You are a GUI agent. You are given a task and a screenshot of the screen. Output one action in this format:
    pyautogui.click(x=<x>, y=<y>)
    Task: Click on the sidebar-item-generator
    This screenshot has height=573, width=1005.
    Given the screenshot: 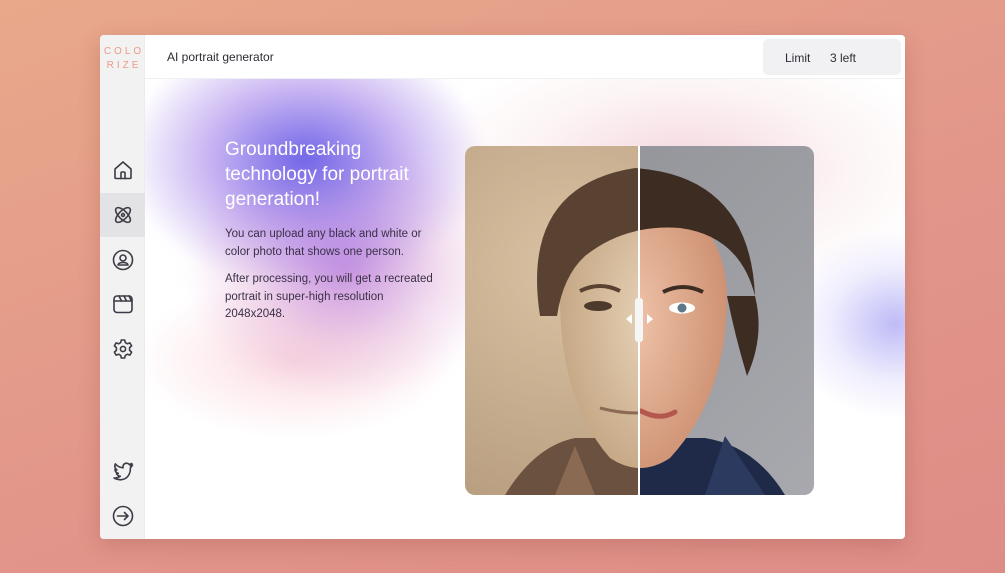 What is the action you would take?
    pyautogui.click(x=122, y=215)
    